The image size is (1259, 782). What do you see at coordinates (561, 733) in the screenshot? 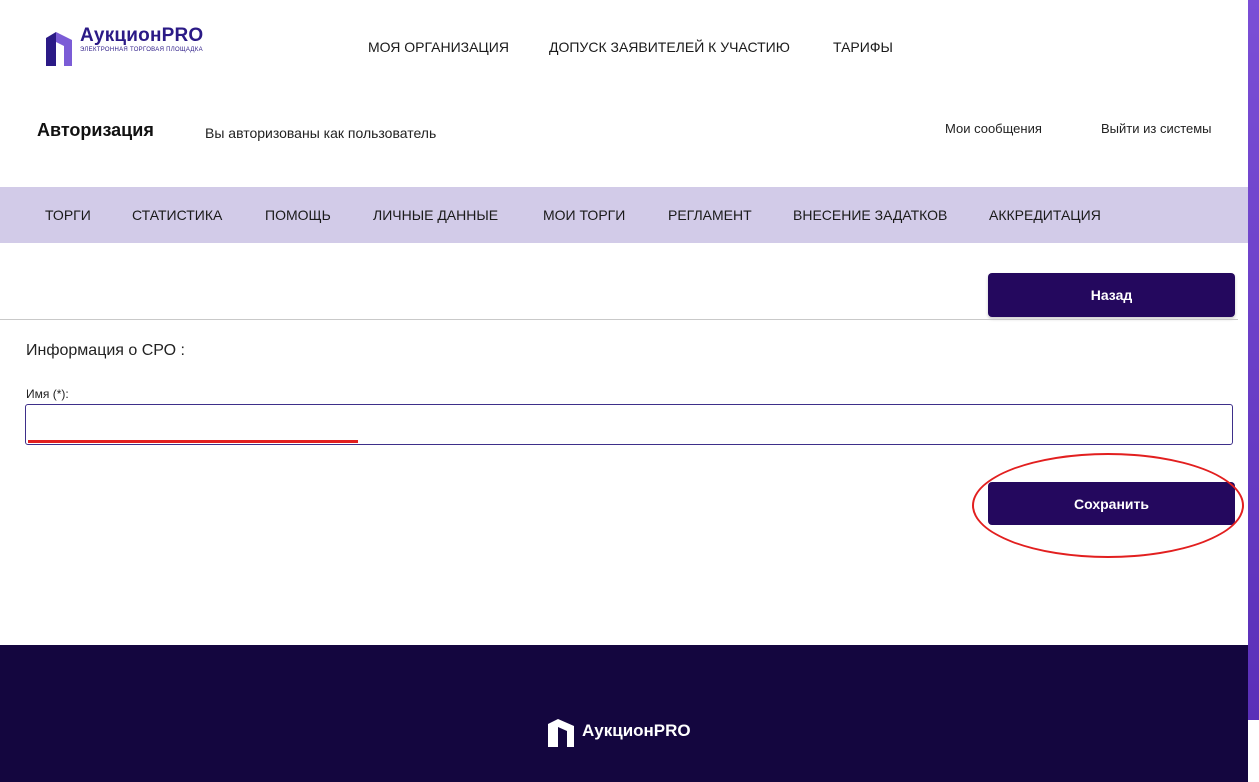
I see `footer-building-icon` at bounding box center [561, 733].